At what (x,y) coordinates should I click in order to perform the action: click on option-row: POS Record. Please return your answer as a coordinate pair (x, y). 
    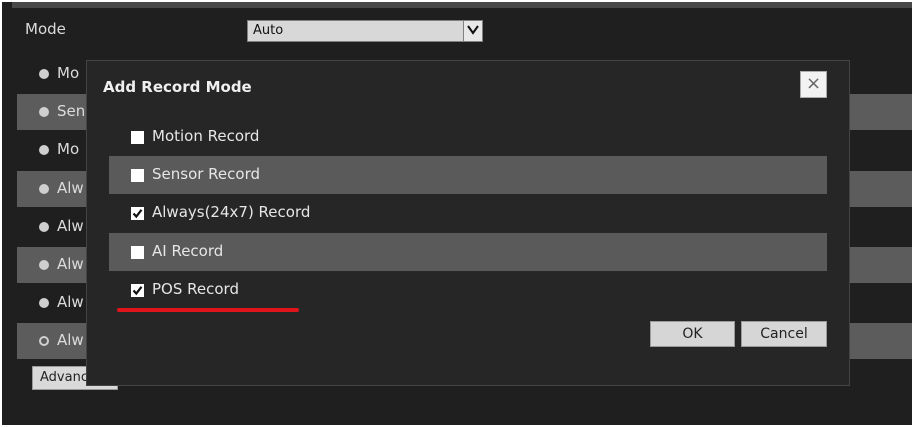
    Looking at the image, I should click on (468, 290).